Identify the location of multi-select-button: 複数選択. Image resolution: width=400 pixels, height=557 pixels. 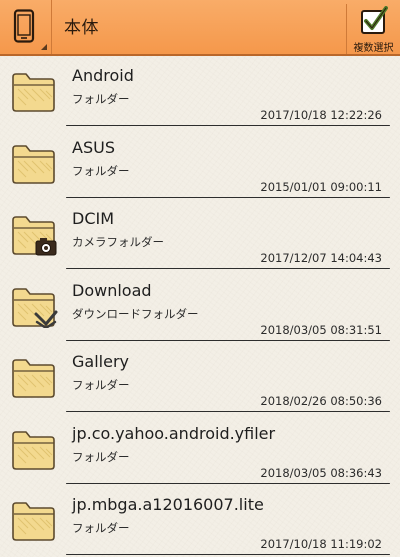
(373, 29).